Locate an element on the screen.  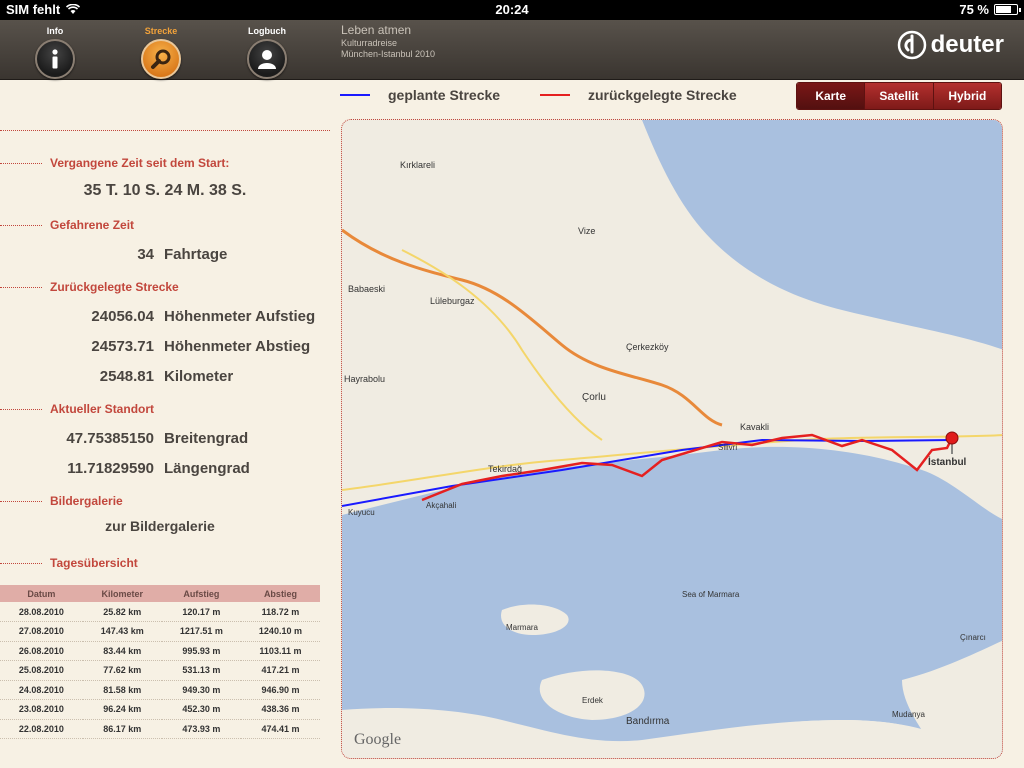
table-cell: 474.41 m is located at coordinates (280, 729).